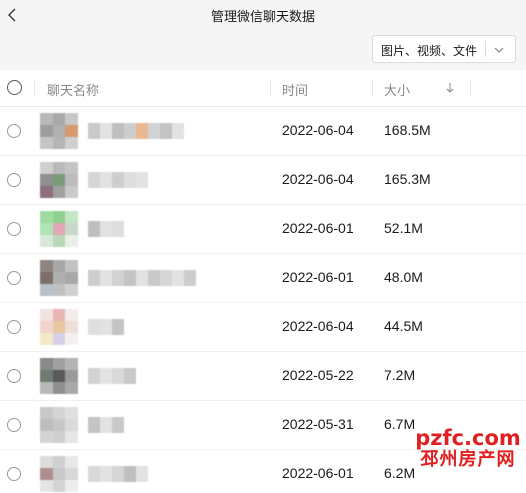 This screenshot has height=493, width=526. I want to click on table-row: 2022-06-01 48.0M, so click(263, 278).